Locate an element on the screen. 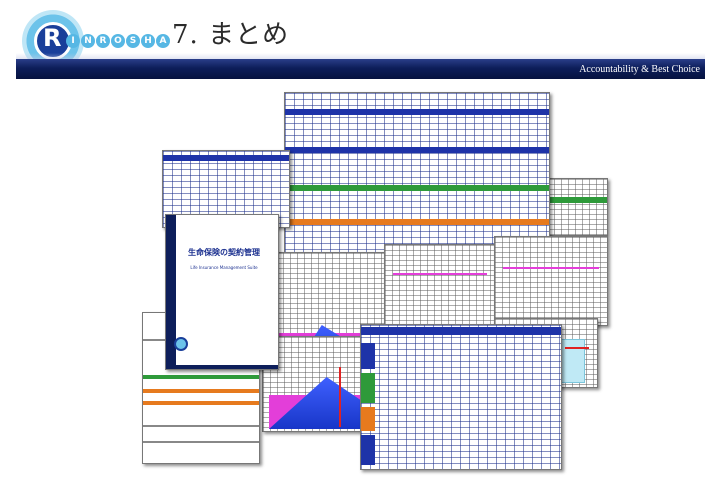  logo-initial: R is located at coordinates (52, 38).